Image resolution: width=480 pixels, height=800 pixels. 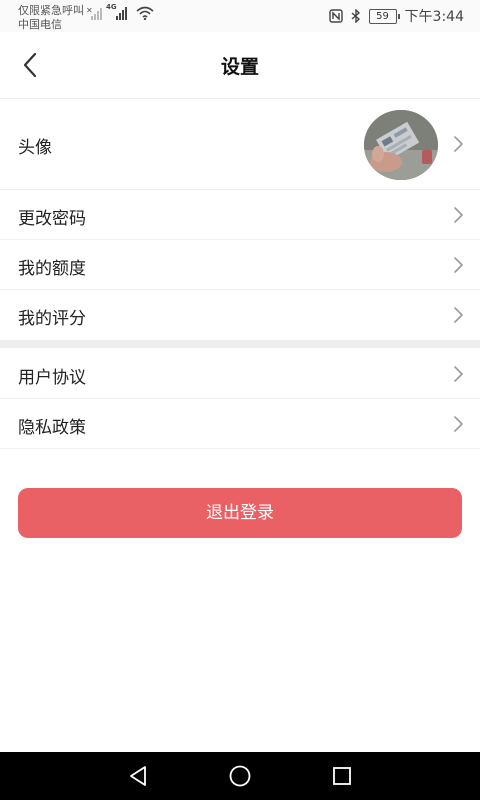 What do you see at coordinates (52, 428) in the screenshot?
I see `row-label: 隐私政策` at bounding box center [52, 428].